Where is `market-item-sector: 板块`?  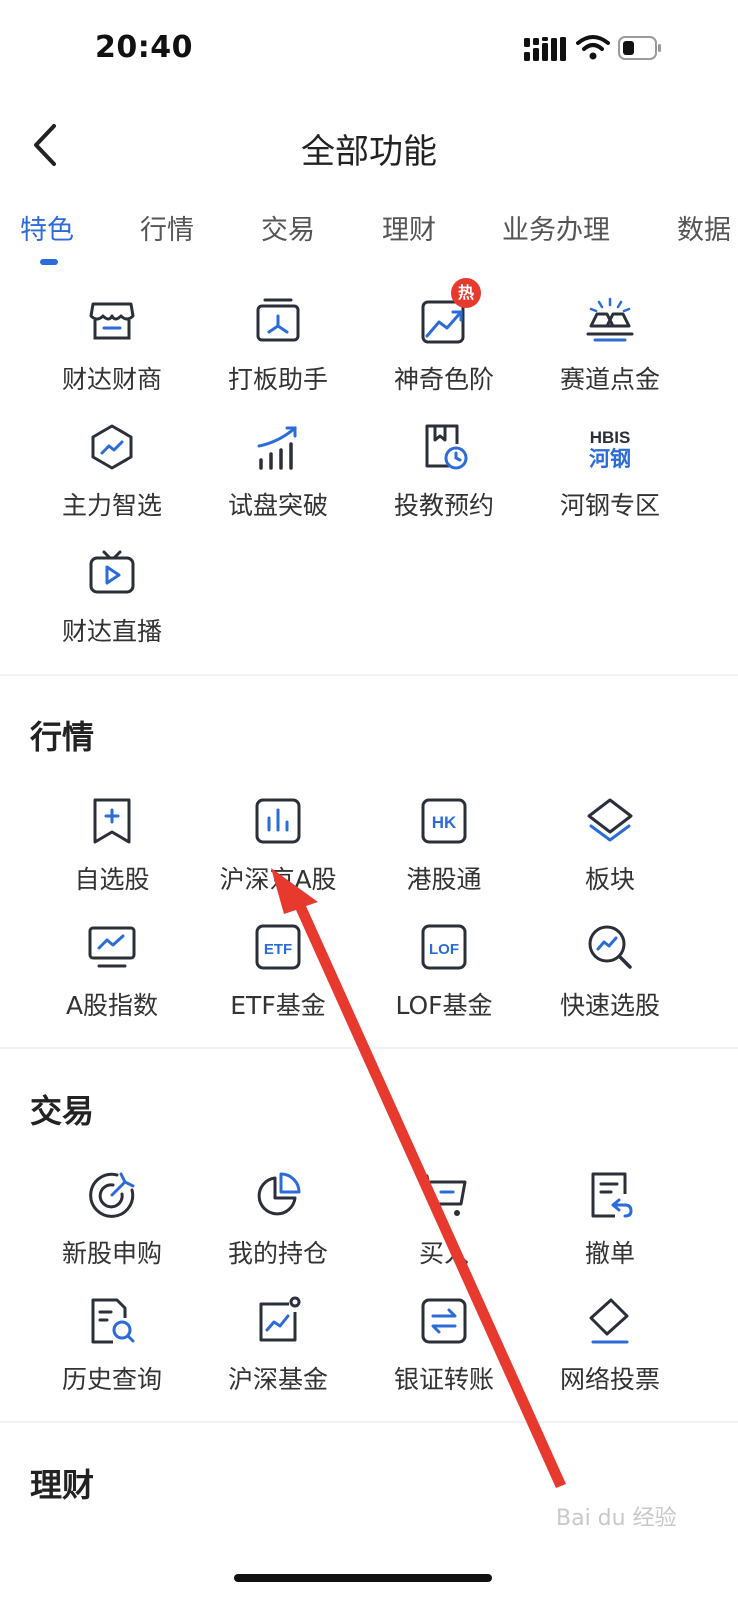
market-item-sector: 板块 is located at coordinates (610, 846).